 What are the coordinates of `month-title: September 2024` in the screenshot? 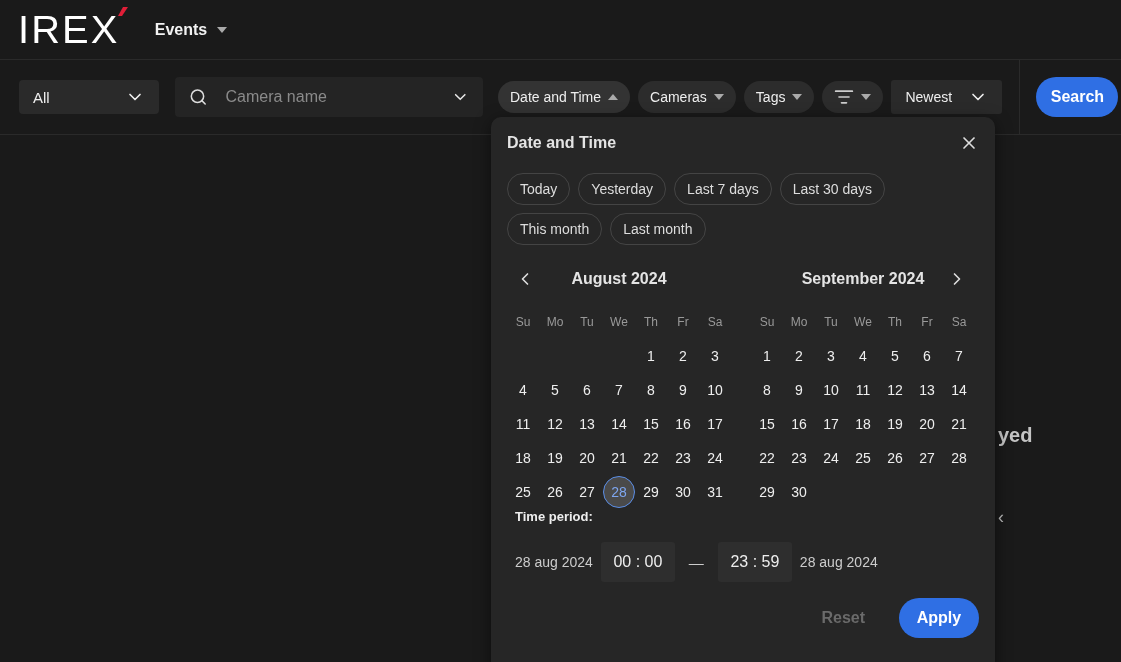 It's located at (863, 279).